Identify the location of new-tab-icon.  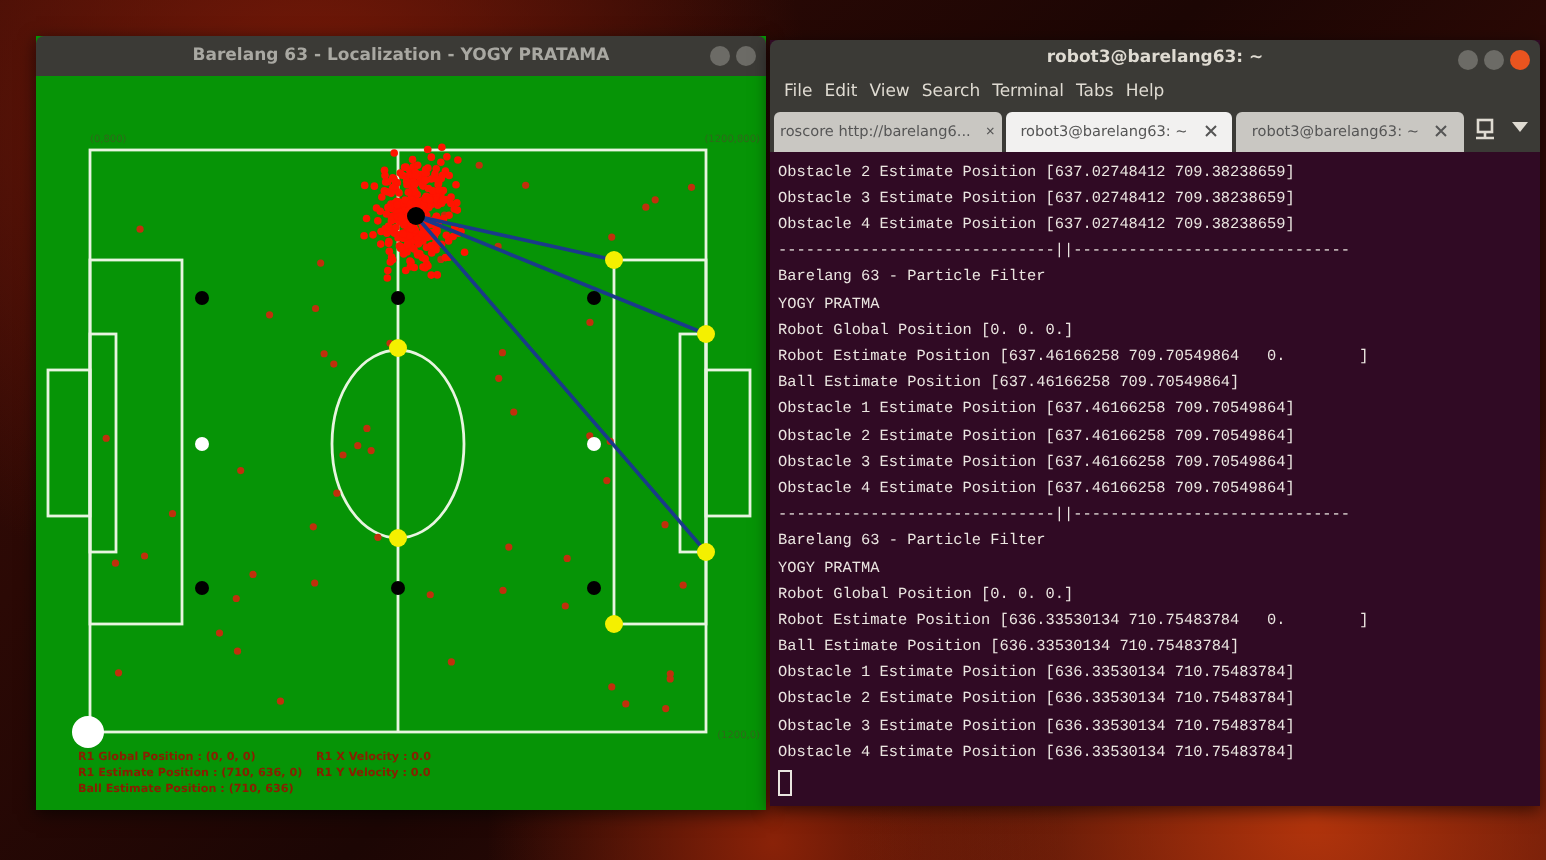
(1485, 128).